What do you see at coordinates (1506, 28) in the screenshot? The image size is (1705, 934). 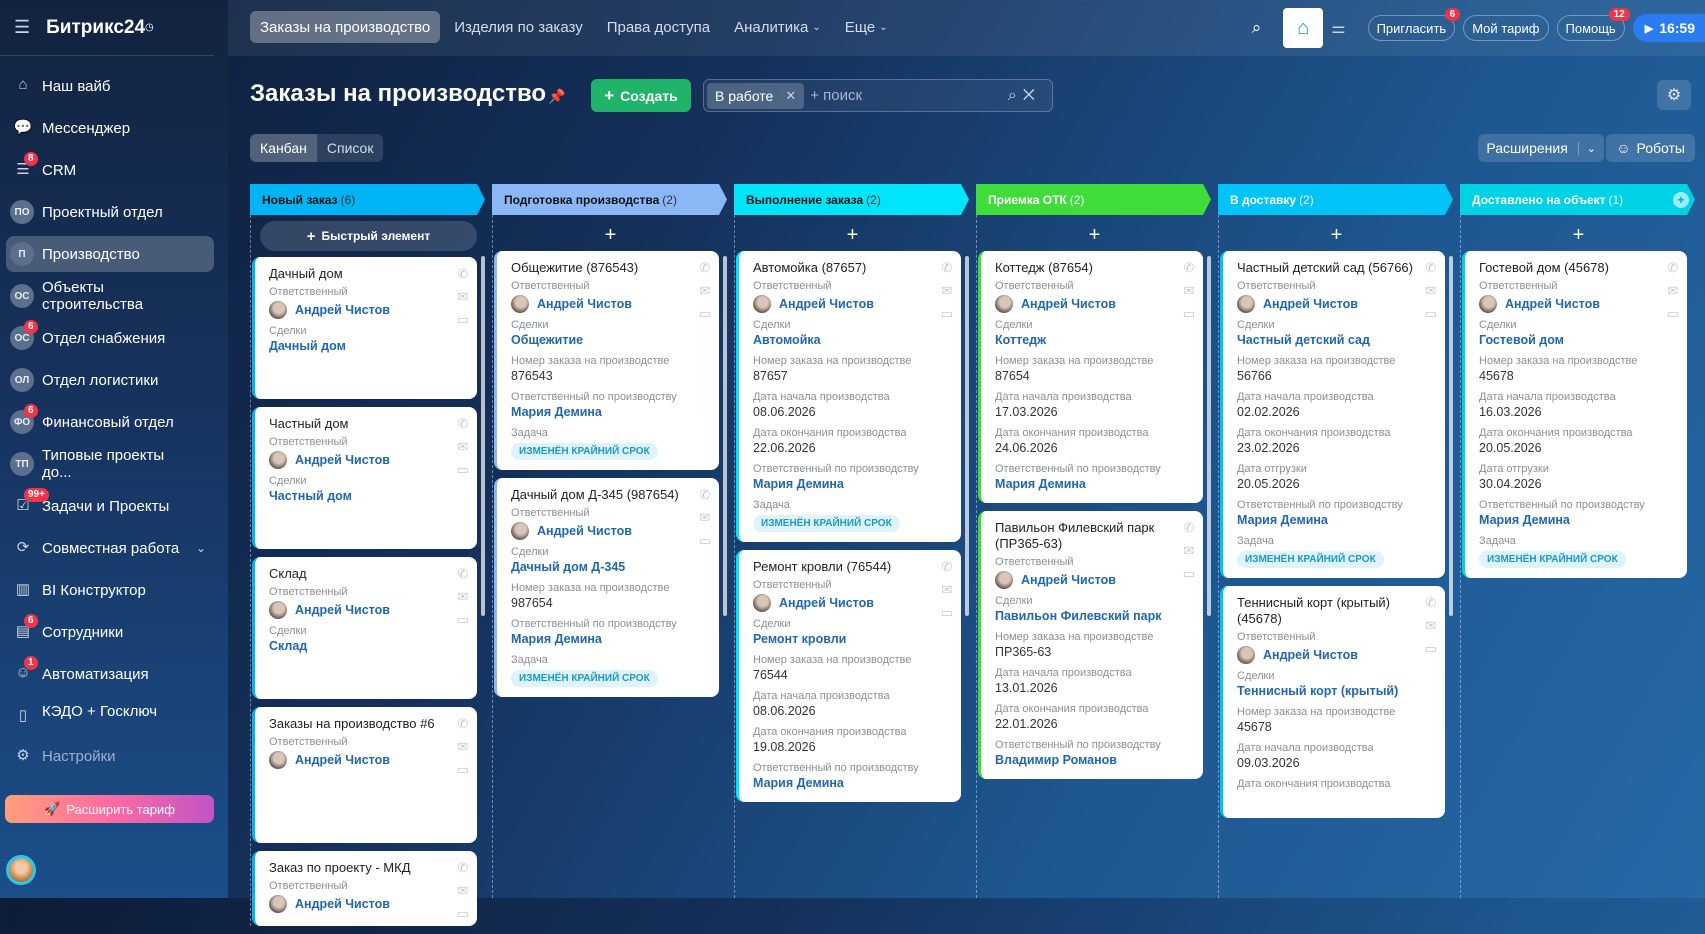 I see `my-tariff-button: Мой тариф` at bounding box center [1506, 28].